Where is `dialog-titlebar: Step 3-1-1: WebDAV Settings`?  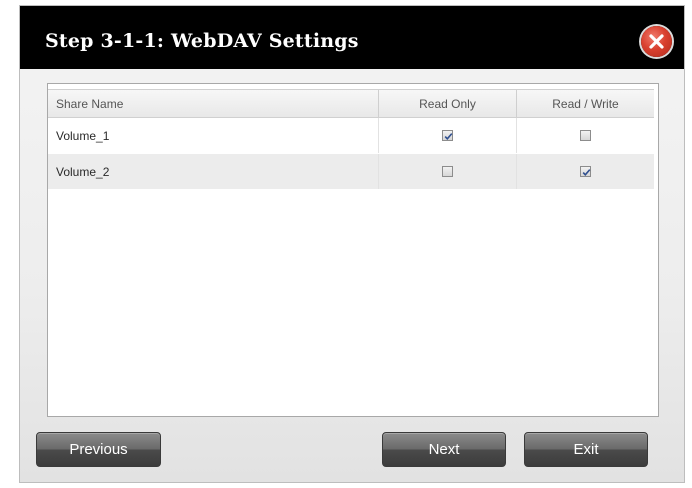 dialog-titlebar: Step 3-1-1: WebDAV Settings is located at coordinates (352, 37).